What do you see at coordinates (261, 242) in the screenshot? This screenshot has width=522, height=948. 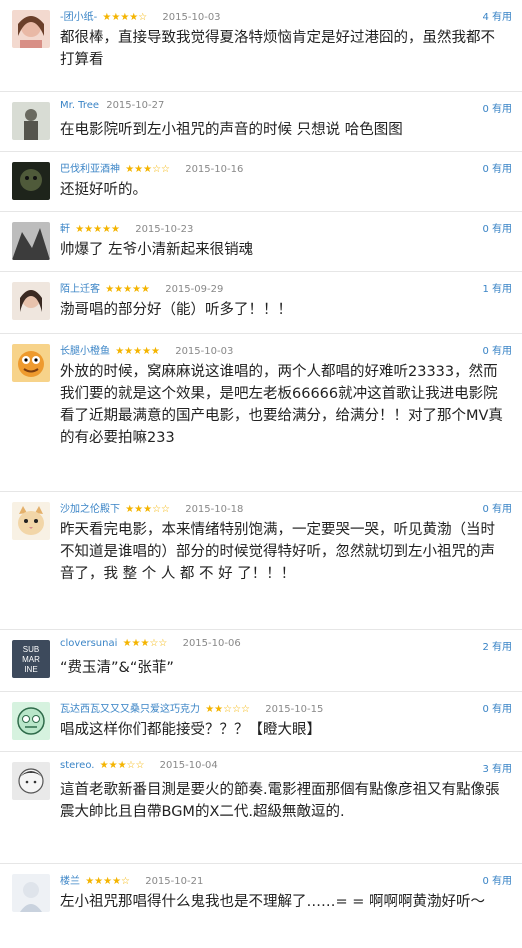 I see `comment-item: 軒 ★★★★★ 2015-10-23 0 有用 帅爆了 左爷小清新起来很销魂` at bounding box center [261, 242].